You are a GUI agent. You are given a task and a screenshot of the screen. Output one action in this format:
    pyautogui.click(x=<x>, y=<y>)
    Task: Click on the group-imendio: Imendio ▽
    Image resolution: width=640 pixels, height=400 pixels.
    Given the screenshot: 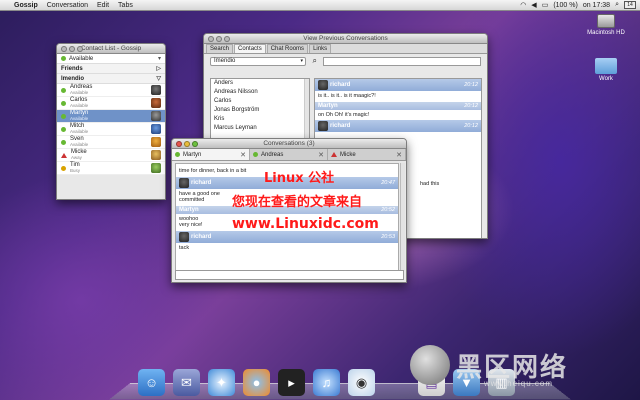 What is the action you would take?
    pyautogui.click(x=111, y=79)
    